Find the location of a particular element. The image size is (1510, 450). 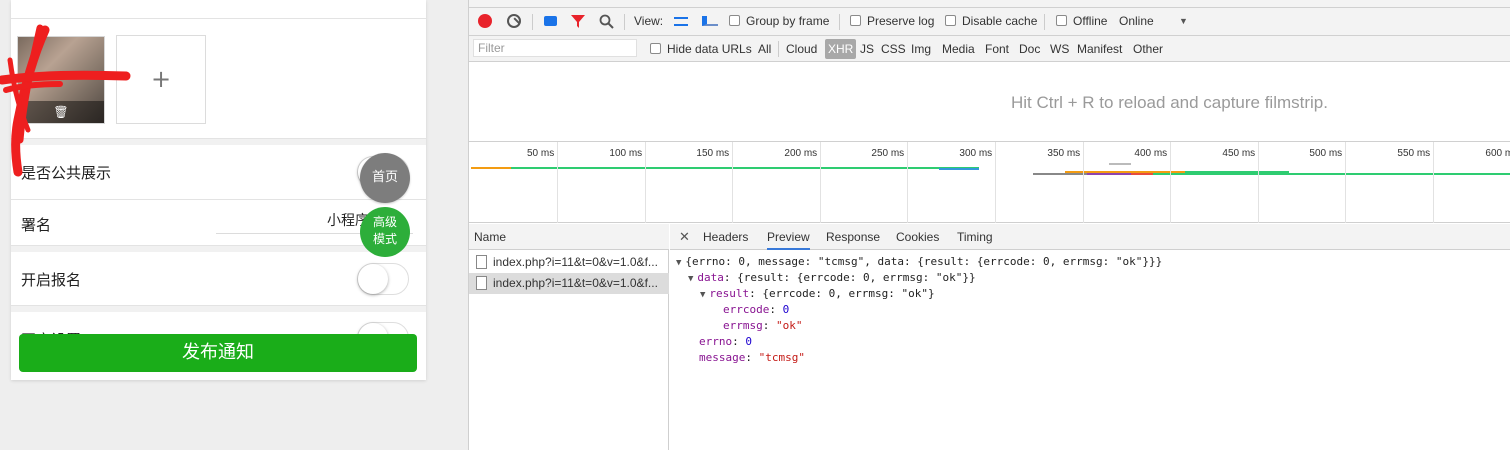

tab-preview: Preview is located at coordinates (788, 237).